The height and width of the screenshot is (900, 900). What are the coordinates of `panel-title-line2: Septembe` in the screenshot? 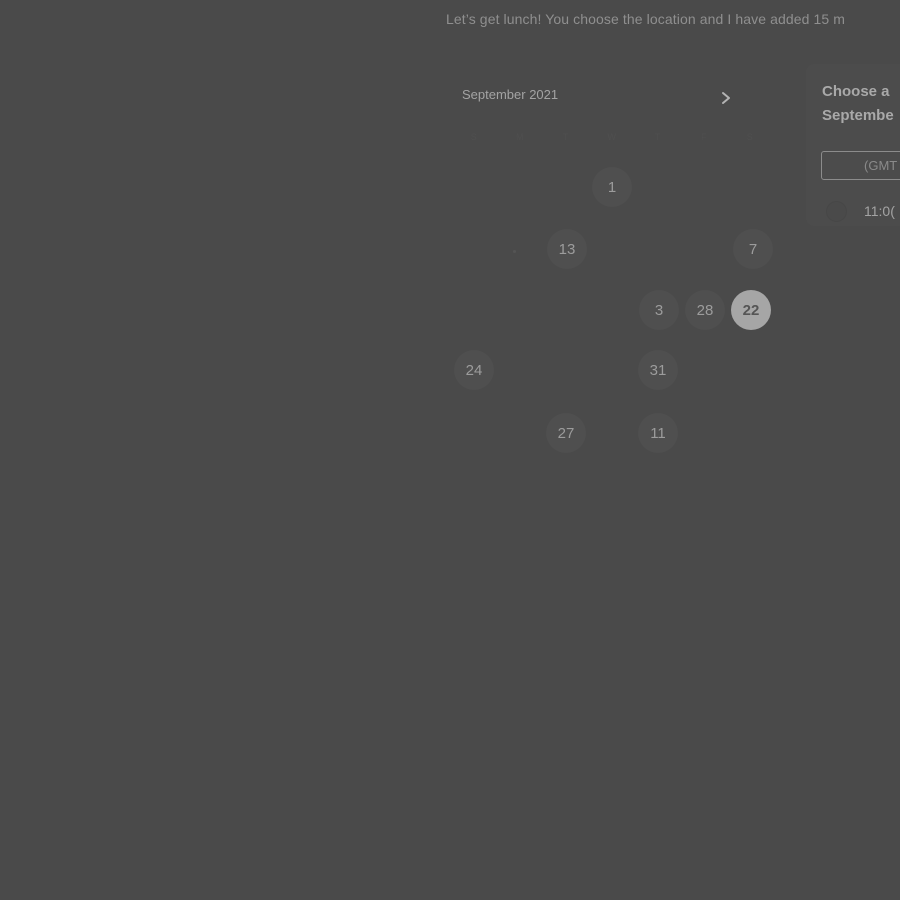 It's located at (858, 115).